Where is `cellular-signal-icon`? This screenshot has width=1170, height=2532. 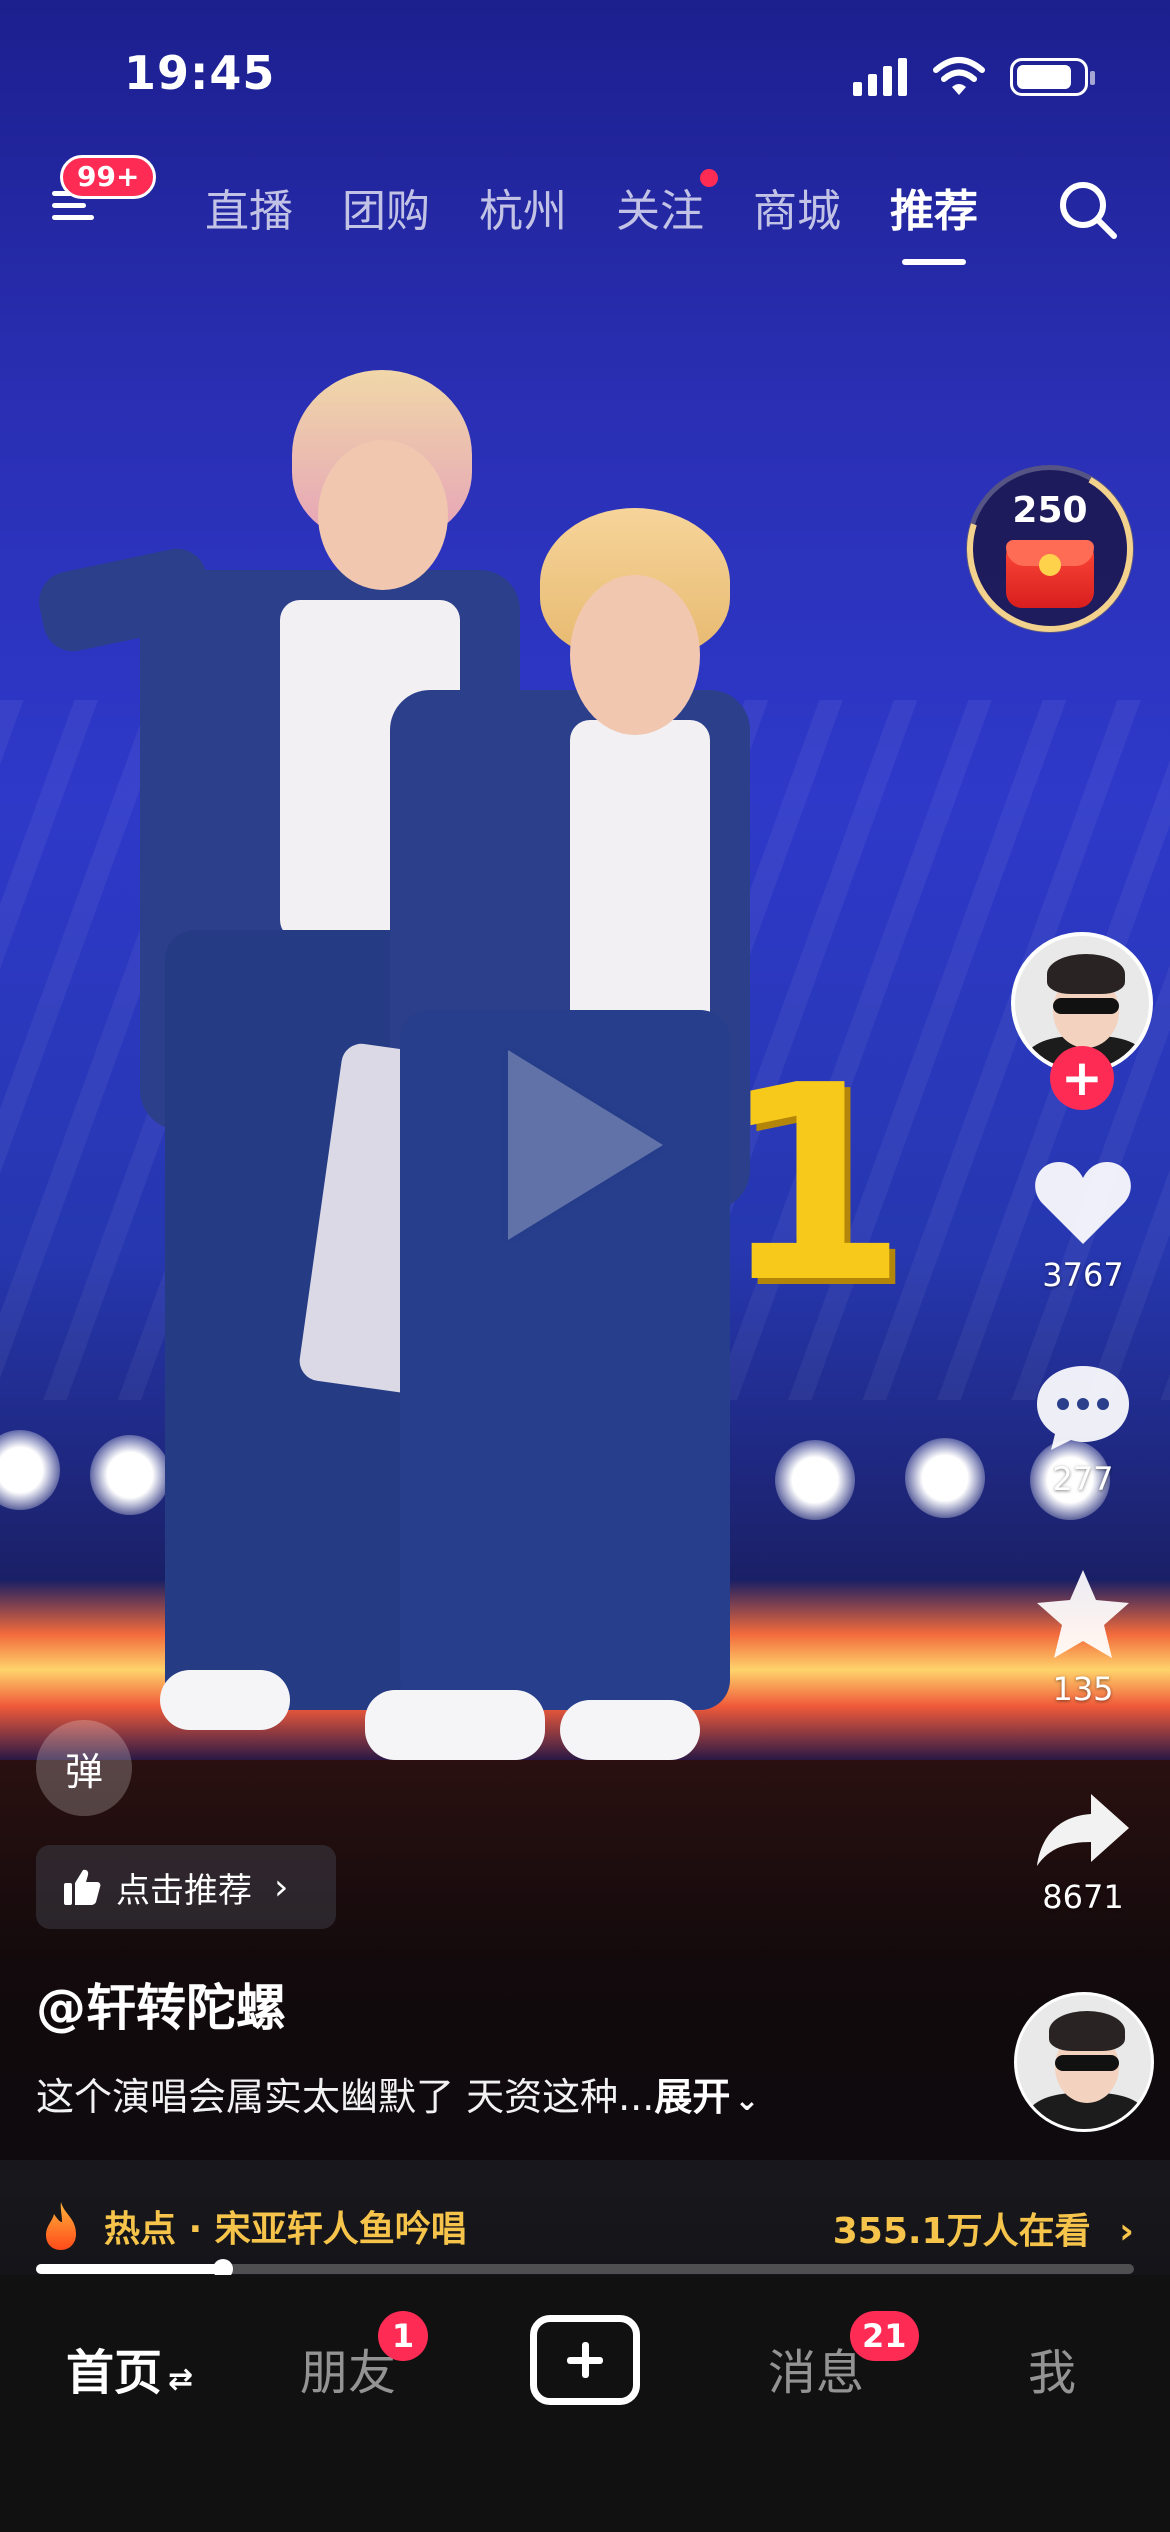
cellular-signal-icon is located at coordinates (880, 77).